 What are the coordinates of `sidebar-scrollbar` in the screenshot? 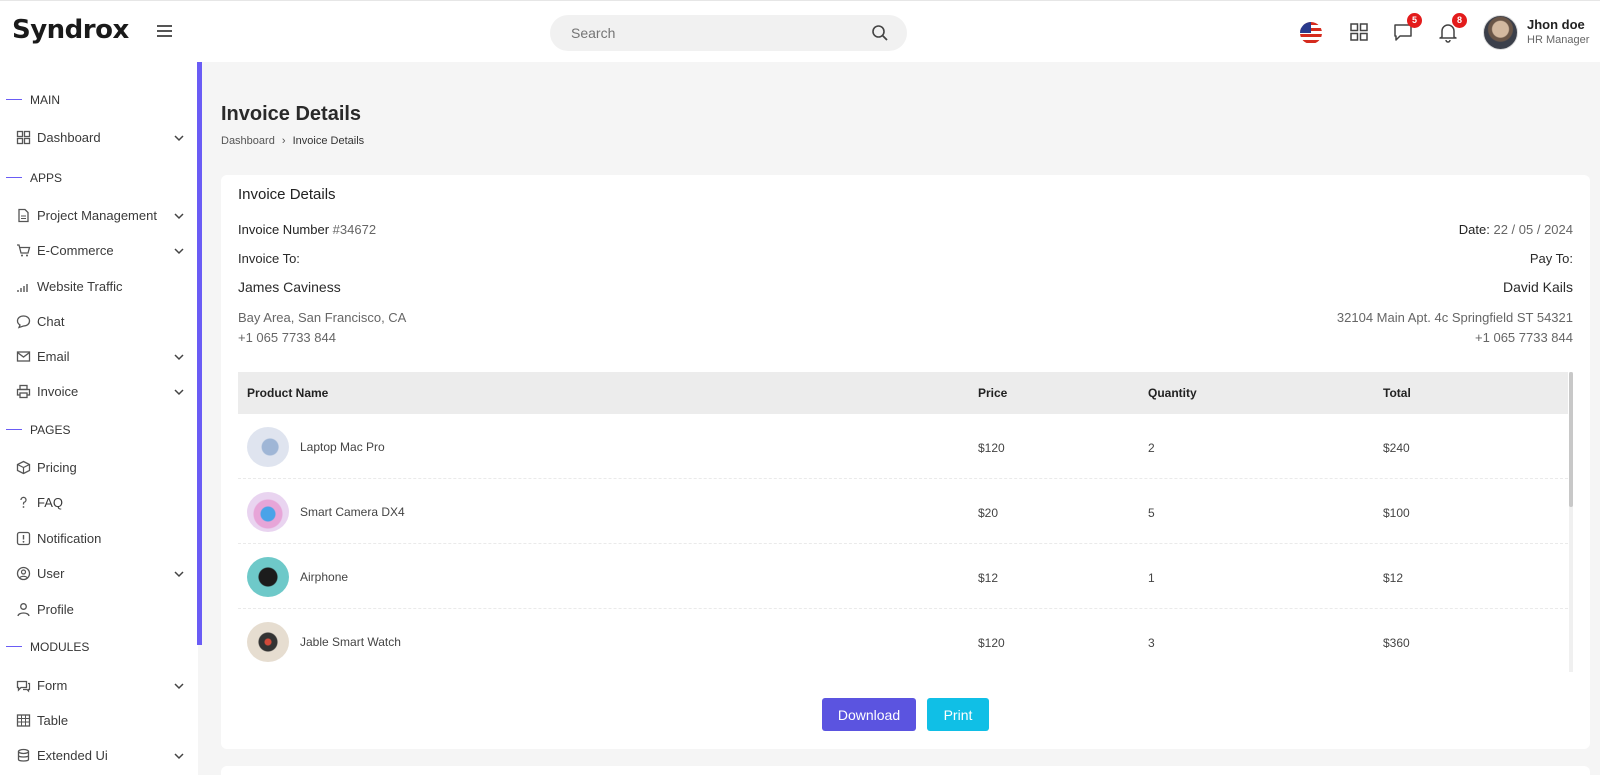 It's located at (199, 353).